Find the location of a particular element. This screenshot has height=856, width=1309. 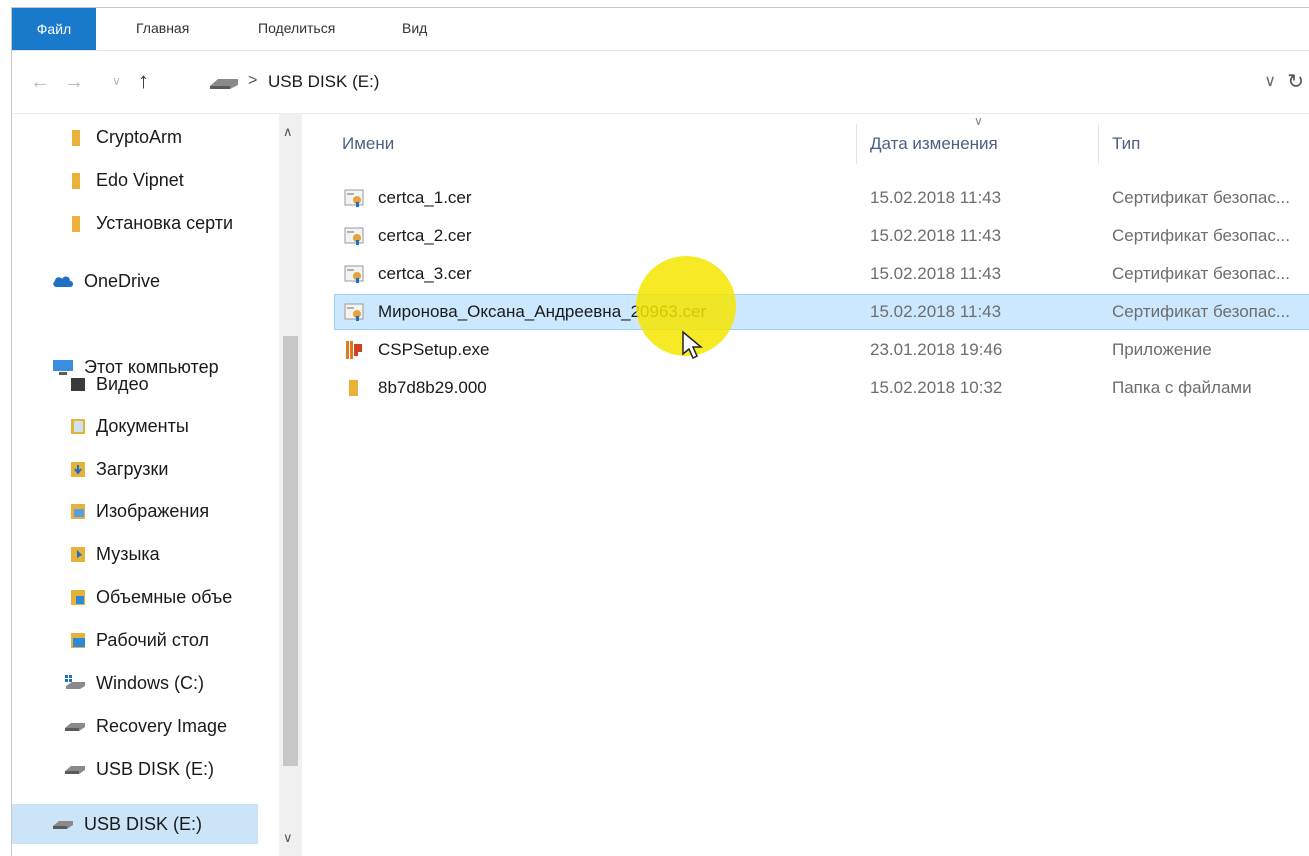

file-name: 8b7d8b29.000 is located at coordinates (432, 387).